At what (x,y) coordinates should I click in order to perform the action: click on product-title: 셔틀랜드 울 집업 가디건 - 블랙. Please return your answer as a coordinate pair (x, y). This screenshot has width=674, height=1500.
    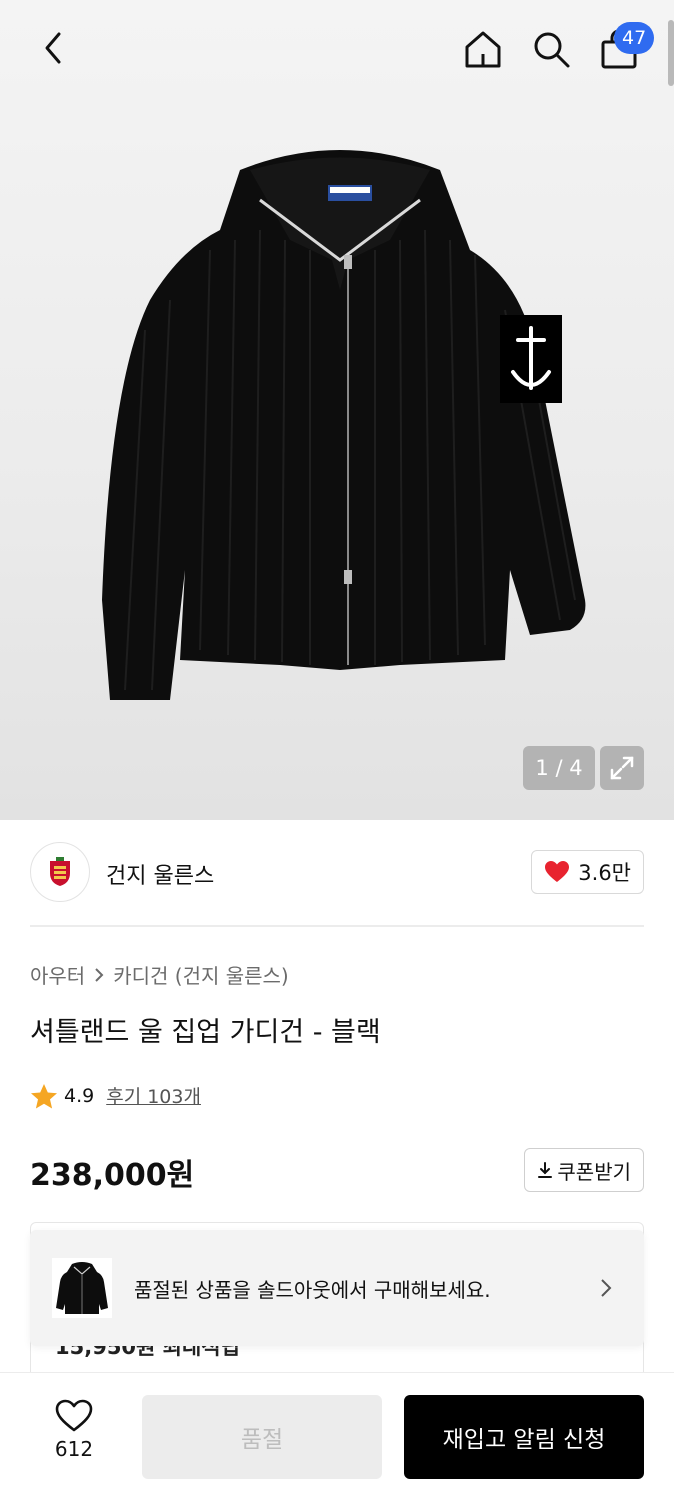
    Looking at the image, I should click on (205, 1032).